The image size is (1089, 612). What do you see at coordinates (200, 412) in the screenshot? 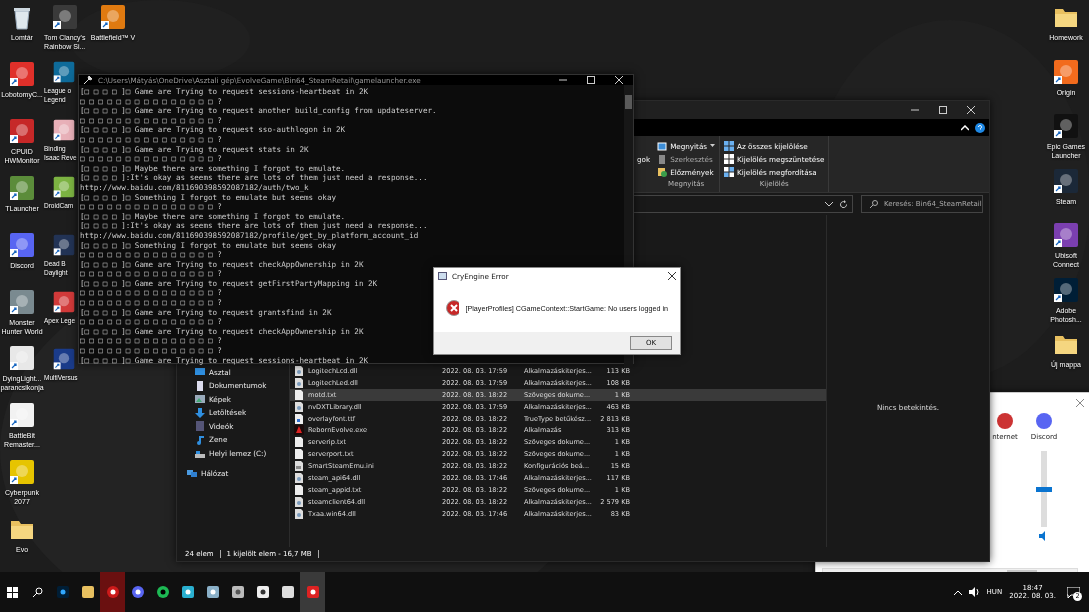
I see `download-arrow-icon` at bounding box center [200, 412].